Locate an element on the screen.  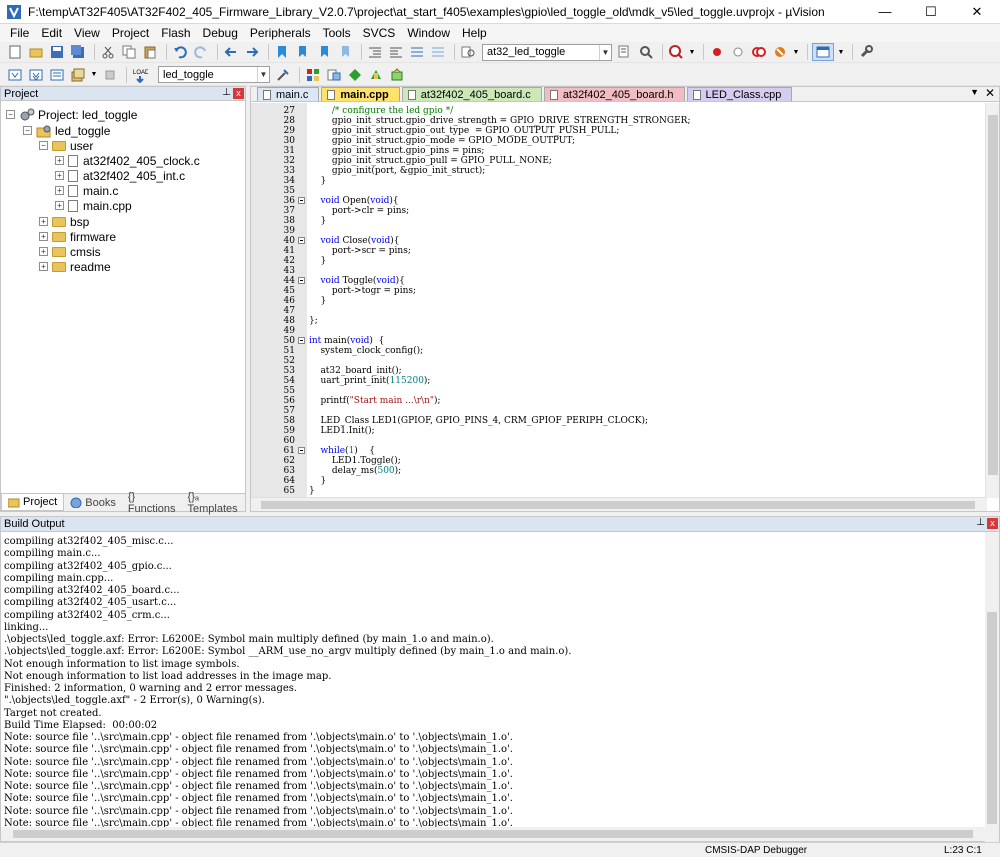
save-all-icon is located at coordinates (78, 52).